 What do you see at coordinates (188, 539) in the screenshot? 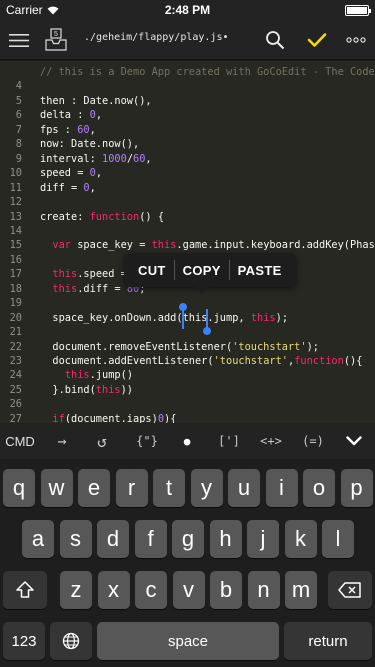
I see `key-g: g` at bounding box center [188, 539].